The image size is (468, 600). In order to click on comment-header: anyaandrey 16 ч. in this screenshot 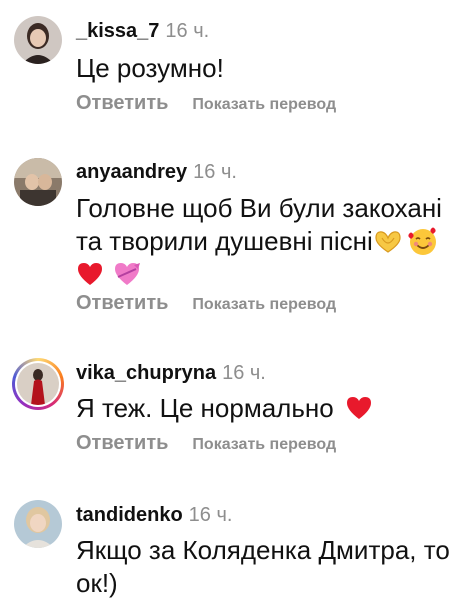, I will do `click(156, 172)`.